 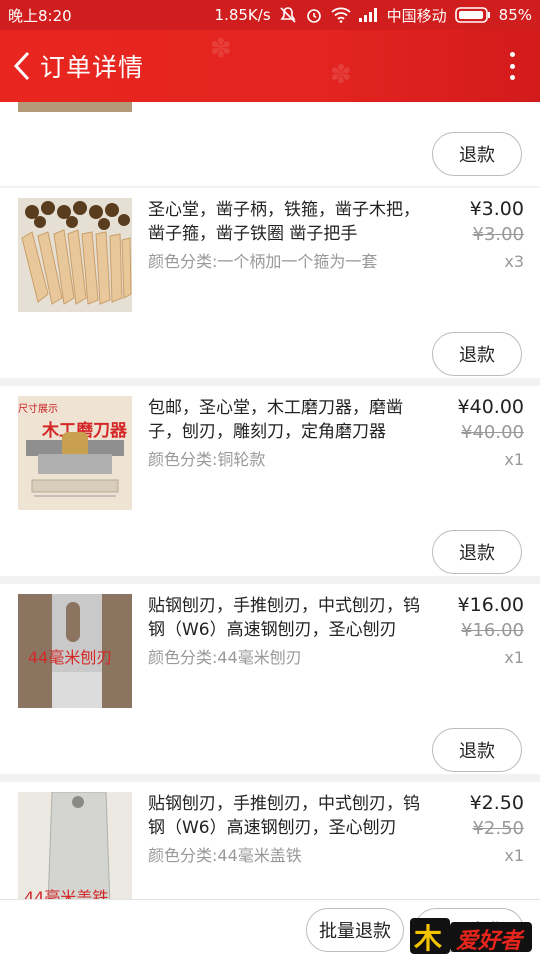 I want to click on bulk-refund-button: 批量退款, so click(x=355, y=930).